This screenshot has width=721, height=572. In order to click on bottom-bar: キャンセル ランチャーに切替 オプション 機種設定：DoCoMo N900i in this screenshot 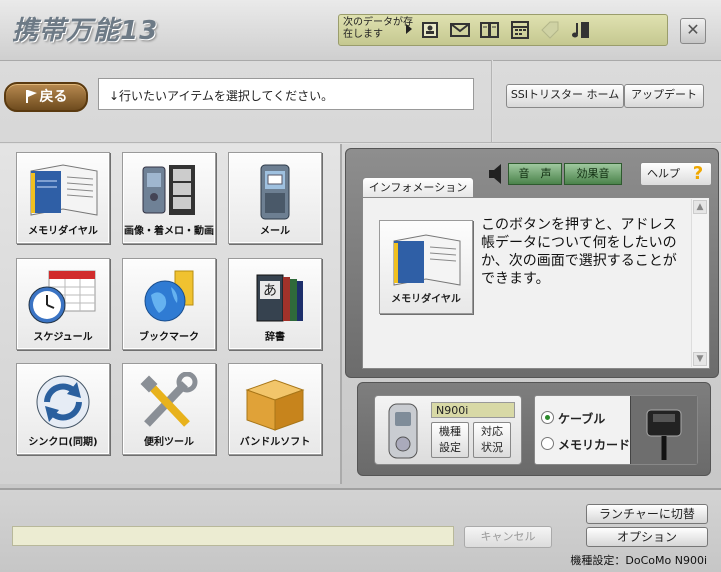, I will do `click(360, 530)`.